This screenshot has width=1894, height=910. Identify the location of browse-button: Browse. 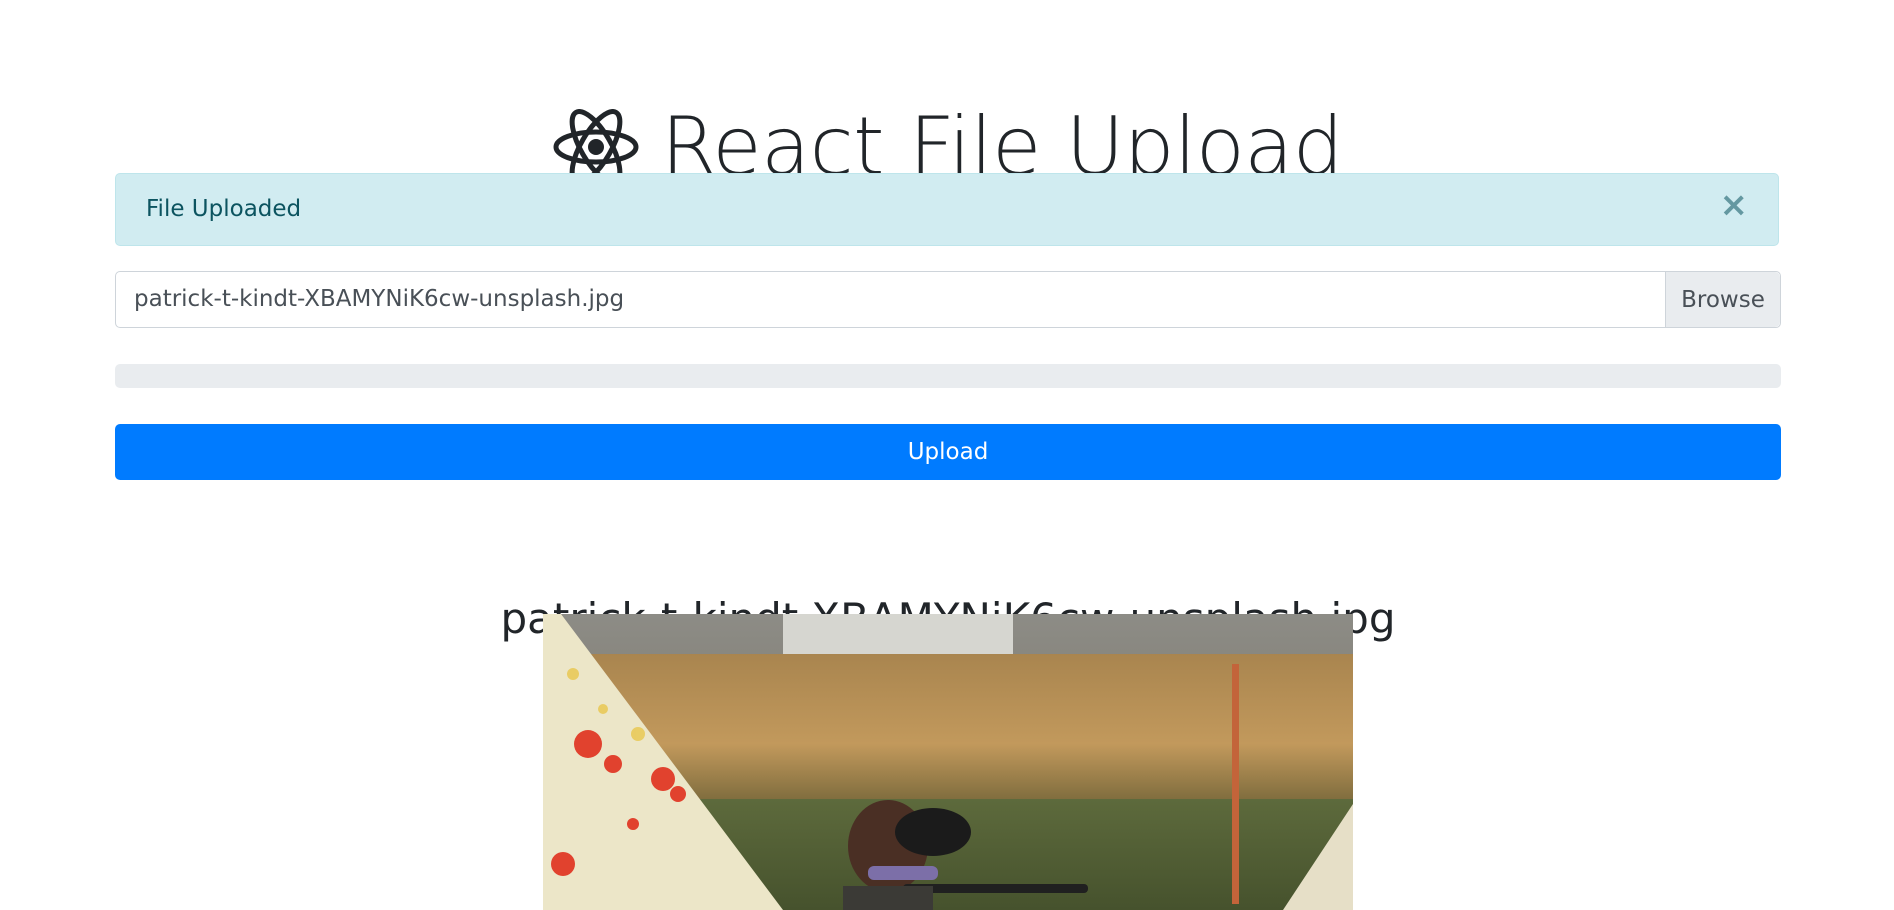
(1722, 299).